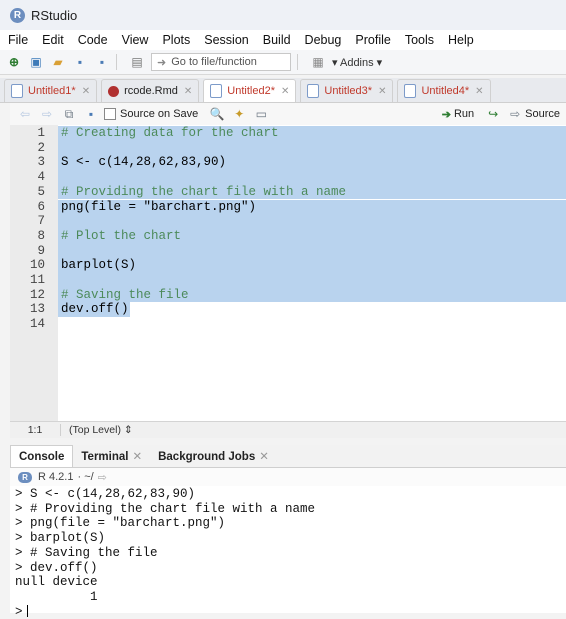 Image resolution: width=566 pixels, height=619 pixels. Describe the element at coordinates (135, 40) in the screenshot. I see `menu-view: View` at that location.